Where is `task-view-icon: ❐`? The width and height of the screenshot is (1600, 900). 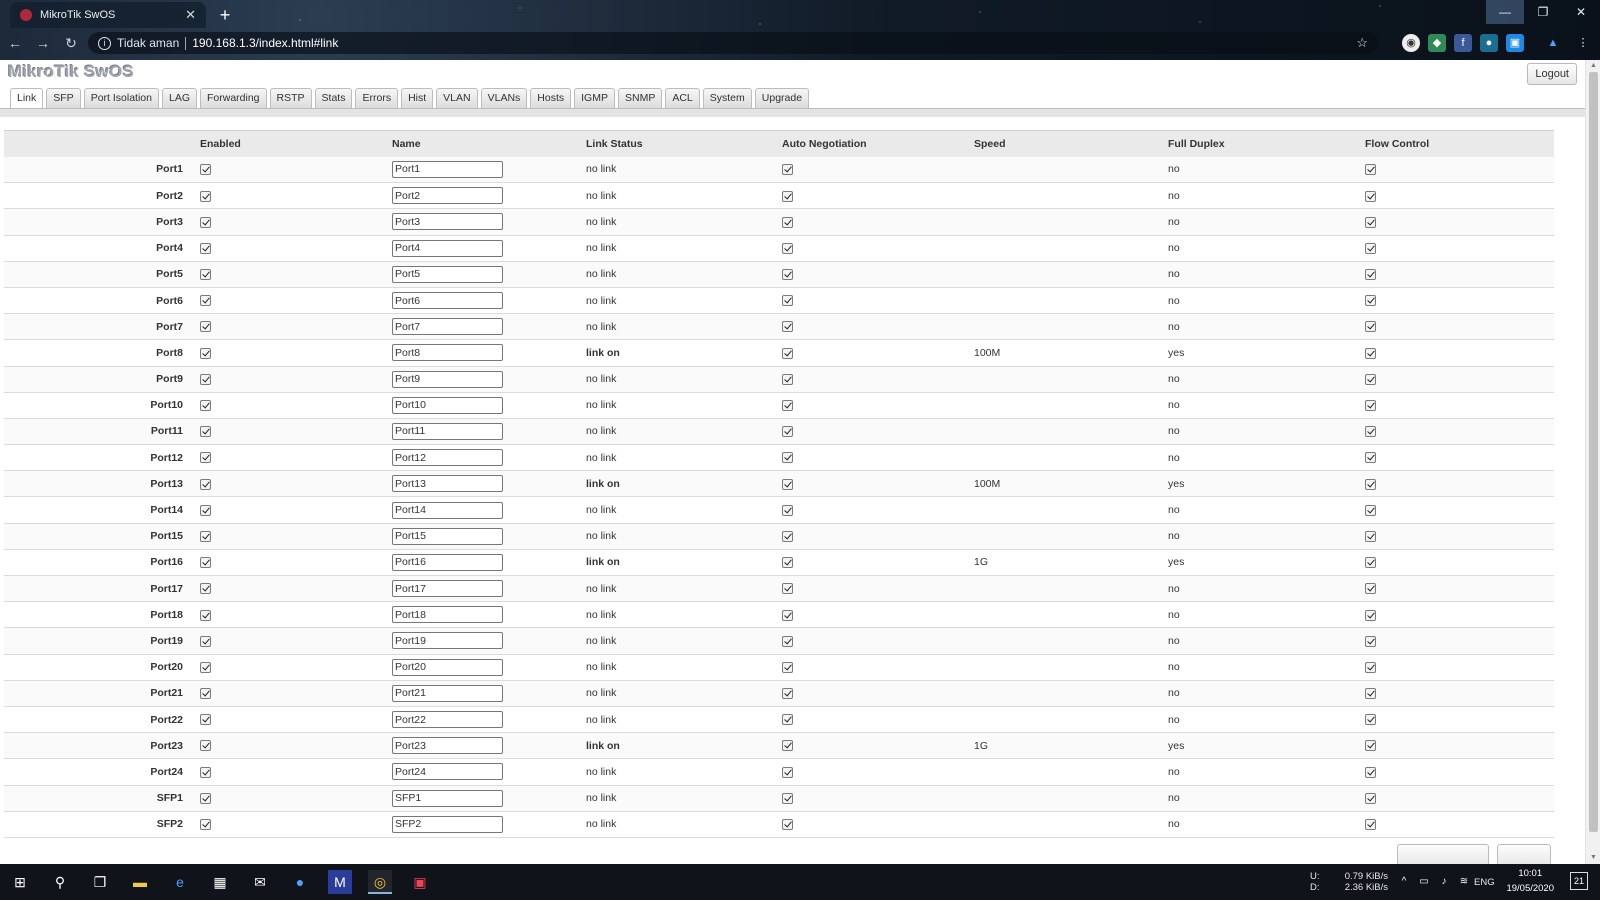 task-view-icon: ❐ is located at coordinates (100, 882).